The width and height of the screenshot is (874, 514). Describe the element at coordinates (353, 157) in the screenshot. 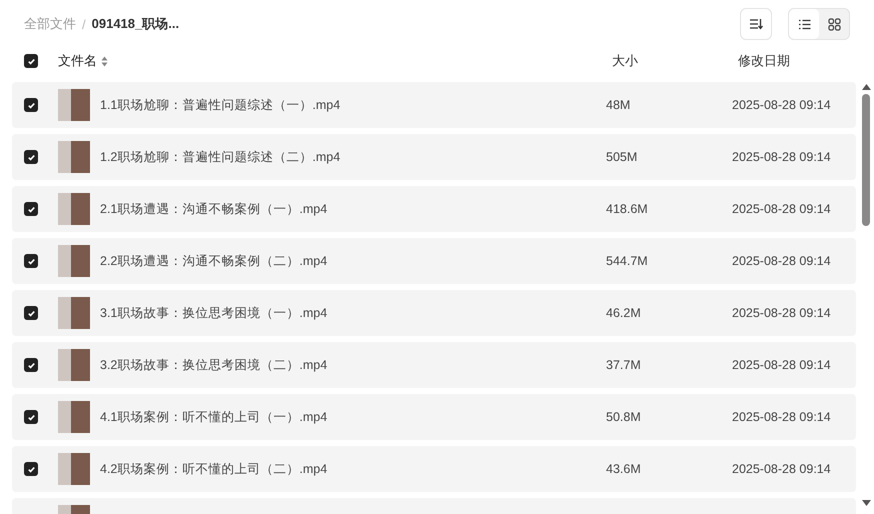

I see `file-name: 1.2职场尬聊：普遍性问题综述（二）.mp4` at that location.